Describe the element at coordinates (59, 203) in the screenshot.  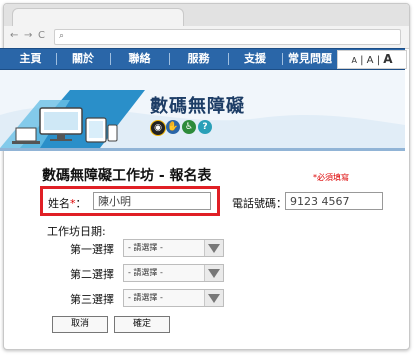
I see `name-label-text: 姓名` at that location.